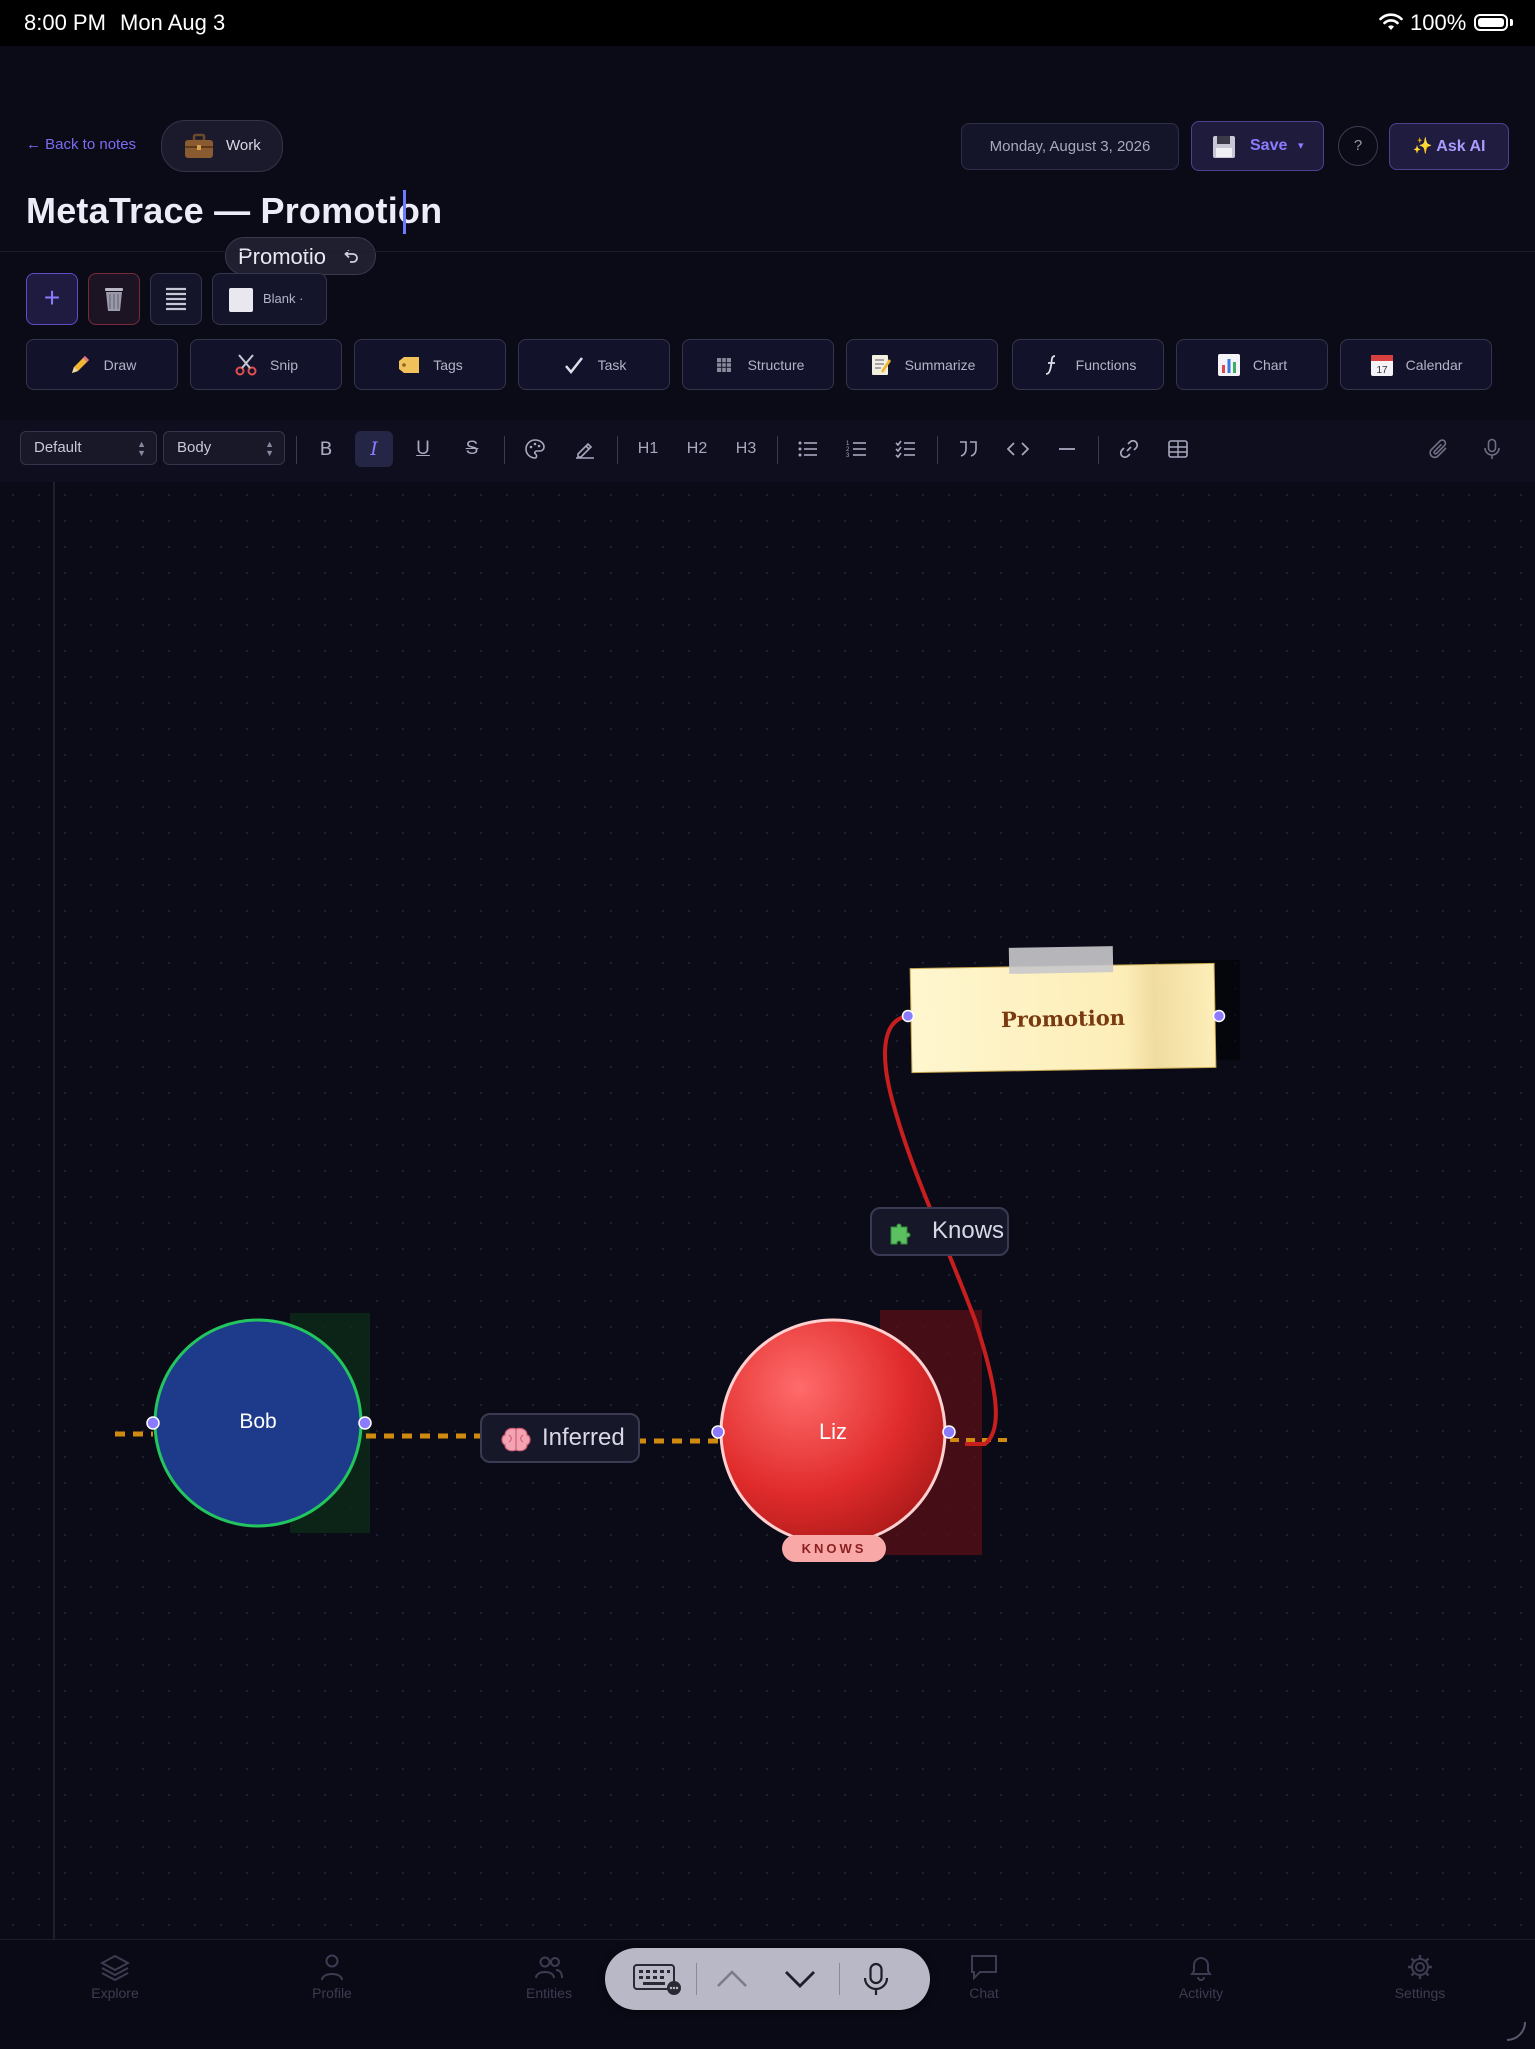 This screenshot has height=2049, width=1535. I want to click on code-icon, so click(1018, 449).